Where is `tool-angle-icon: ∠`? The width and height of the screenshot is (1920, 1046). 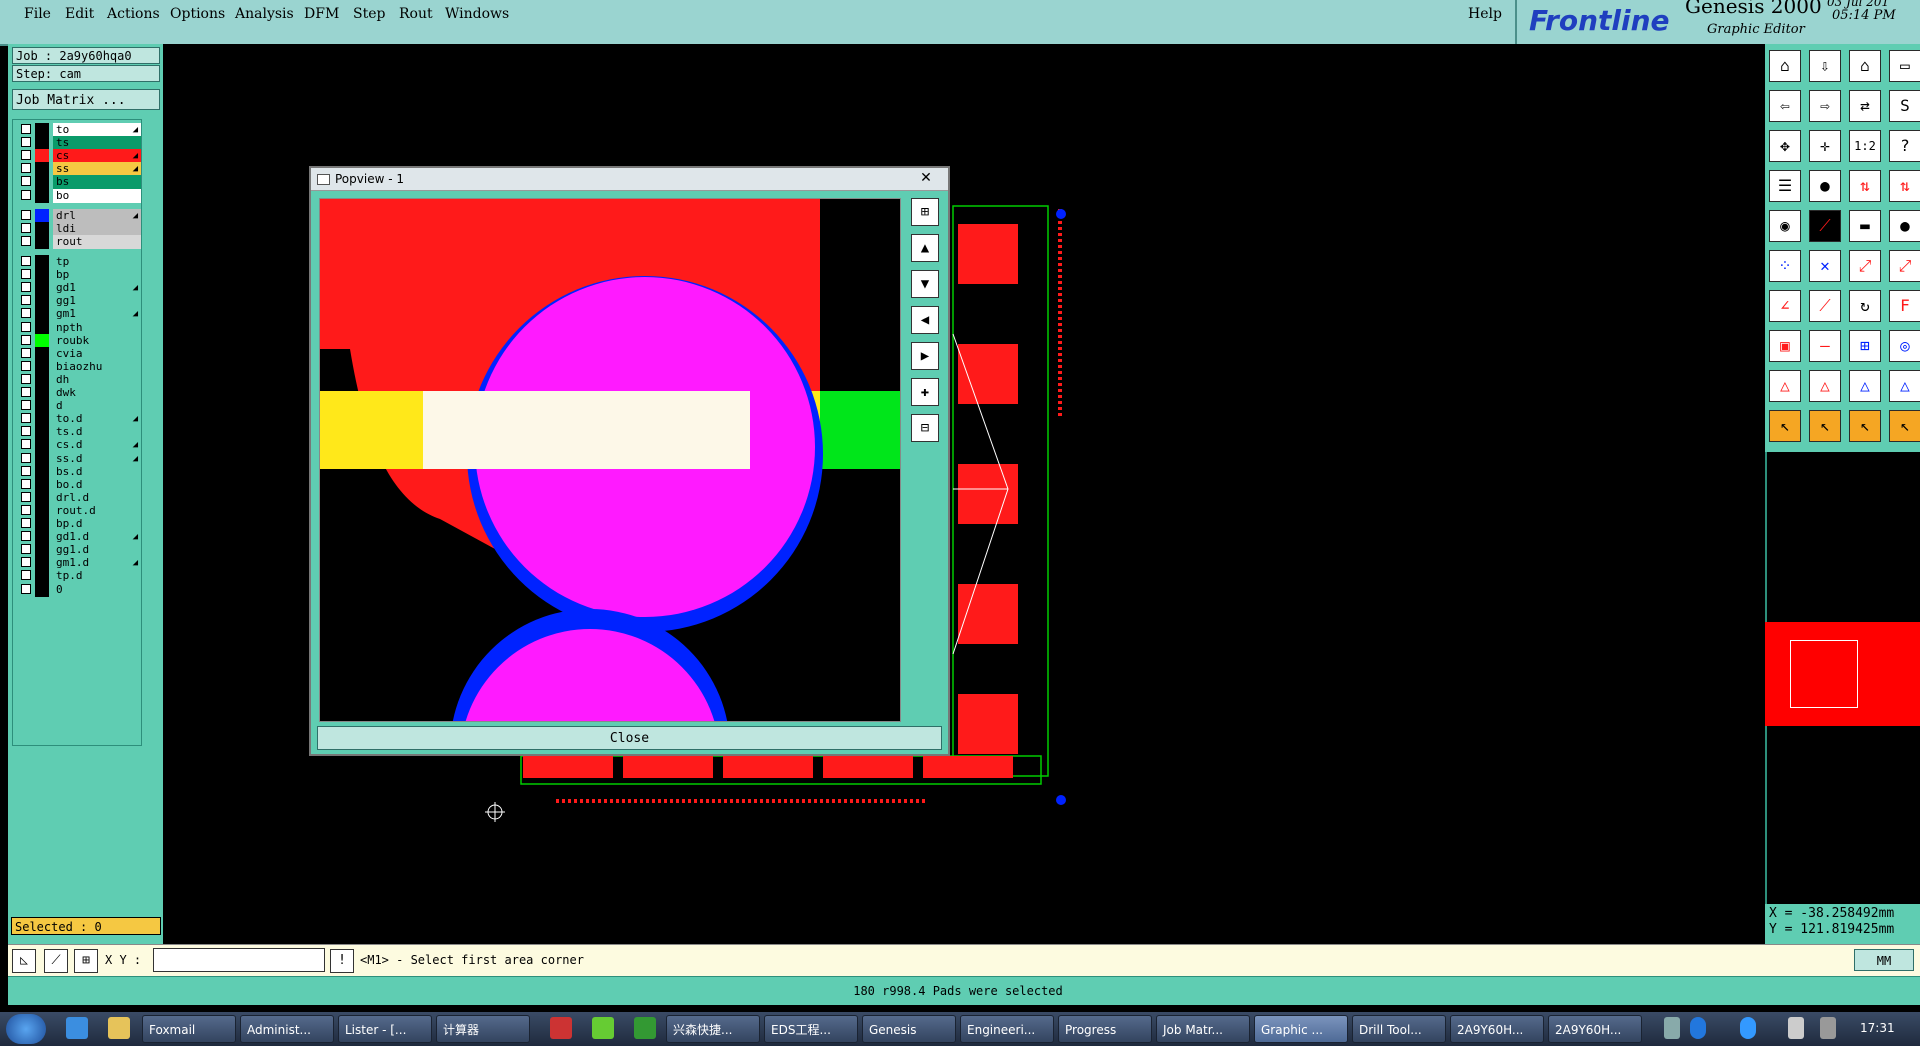 tool-angle-icon: ∠ is located at coordinates (1785, 306).